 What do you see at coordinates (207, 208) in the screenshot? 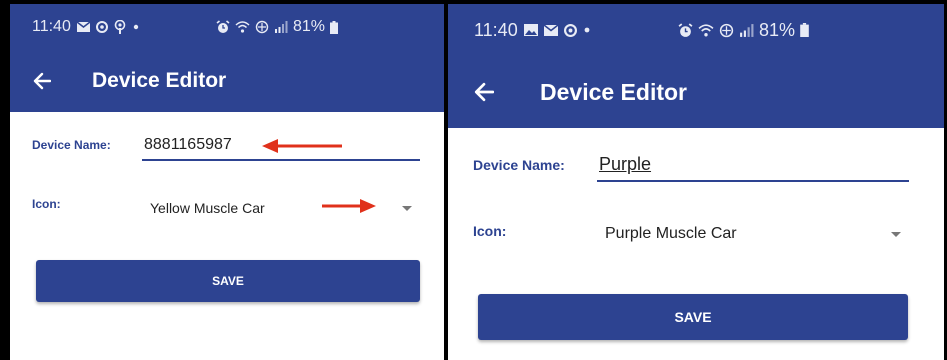
I see `icon-select-value: Yellow Muscle Car` at bounding box center [207, 208].